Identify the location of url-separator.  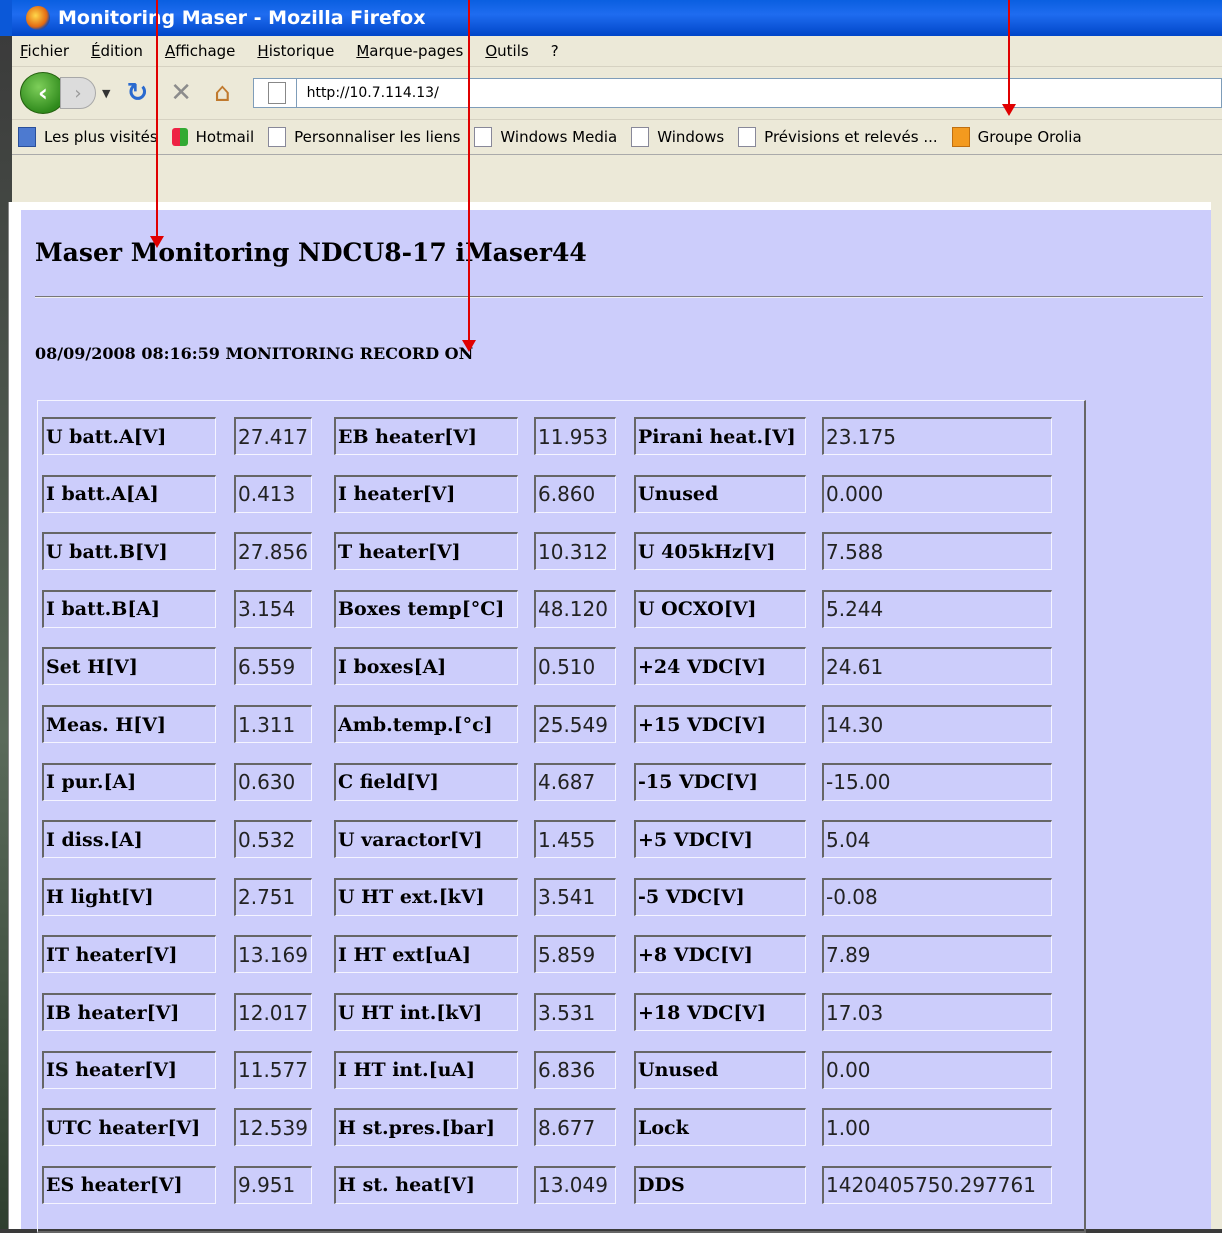
(296, 93).